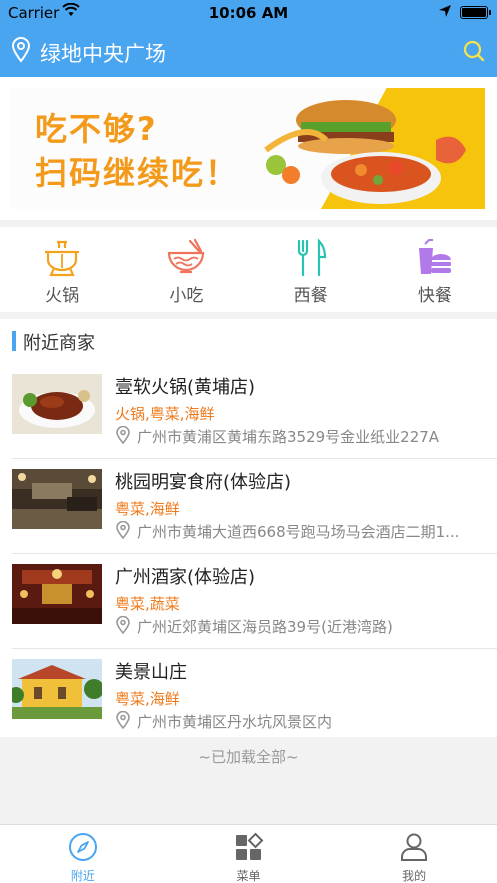  Describe the element at coordinates (186, 256) in the screenshot. I see `noodle-bowl-icon` at that location.